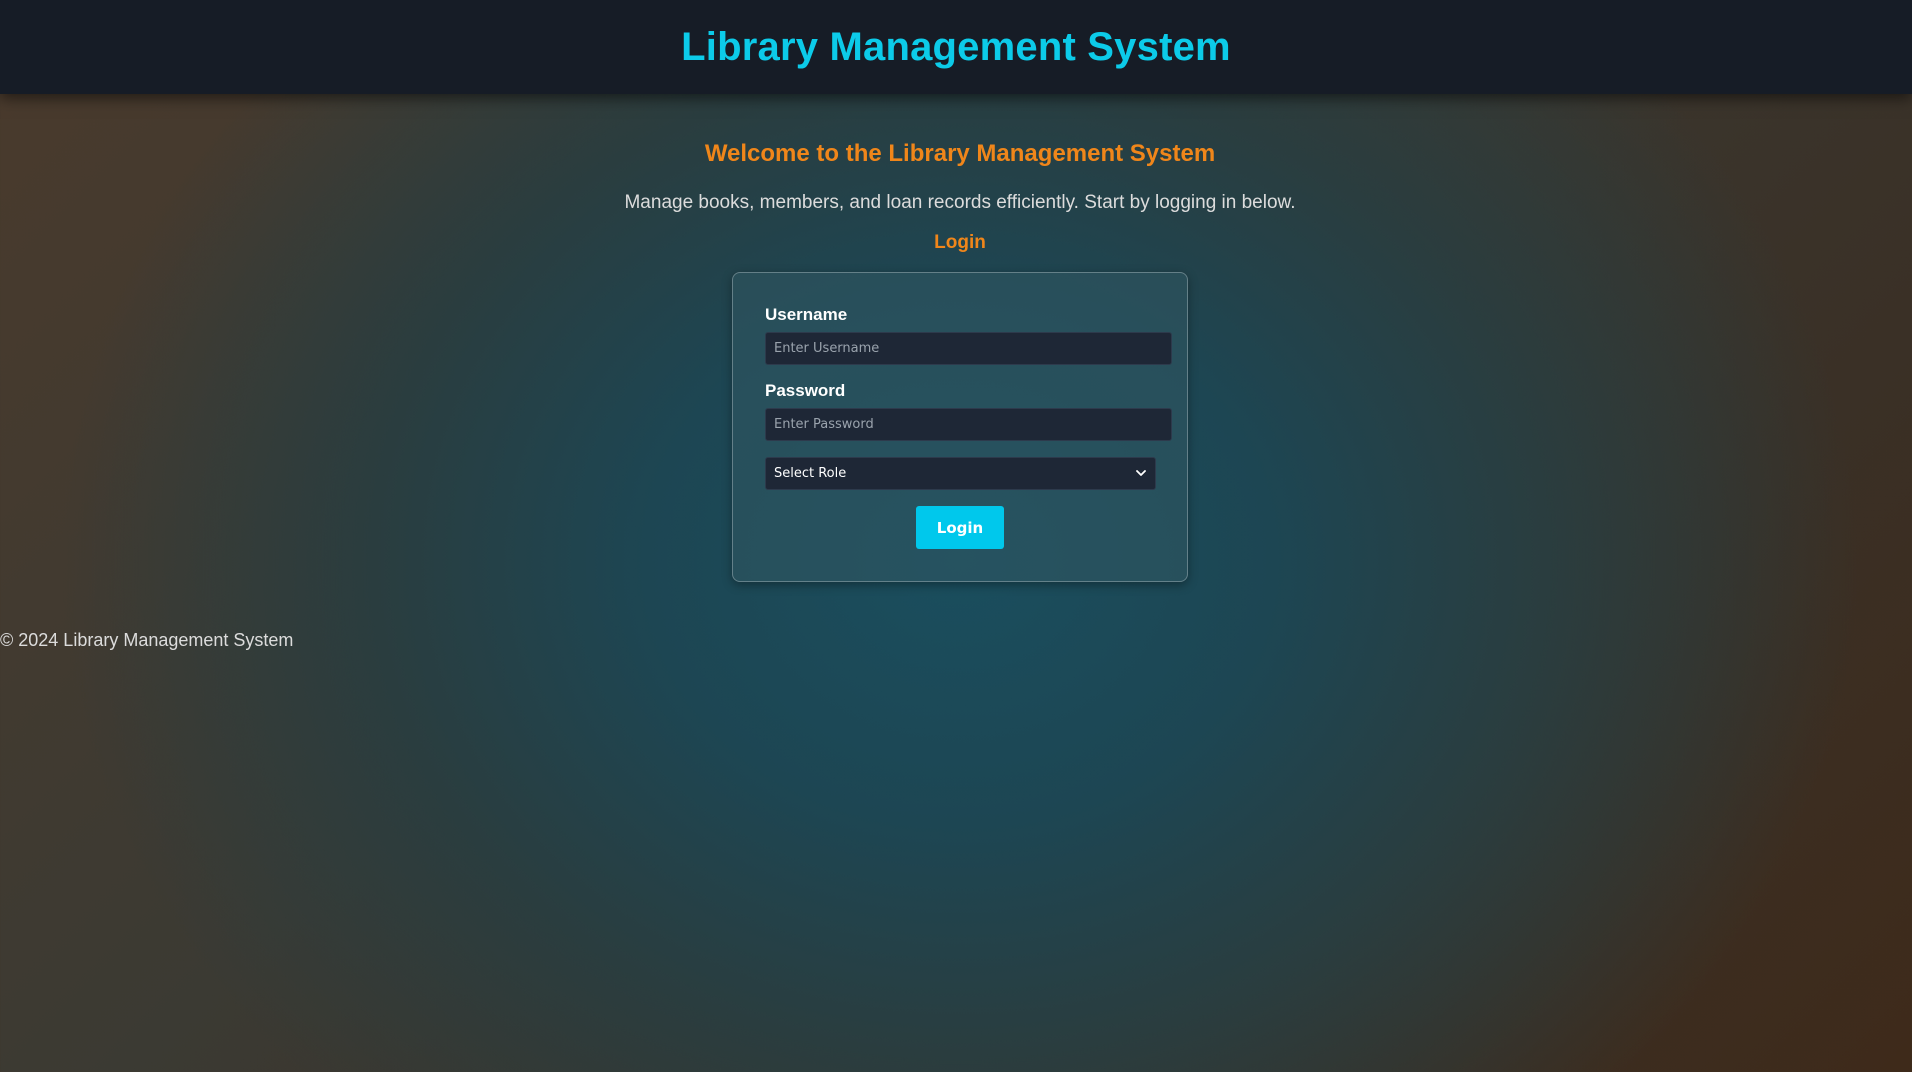  I want to click on role-select: Select Role, so click(960, 473).